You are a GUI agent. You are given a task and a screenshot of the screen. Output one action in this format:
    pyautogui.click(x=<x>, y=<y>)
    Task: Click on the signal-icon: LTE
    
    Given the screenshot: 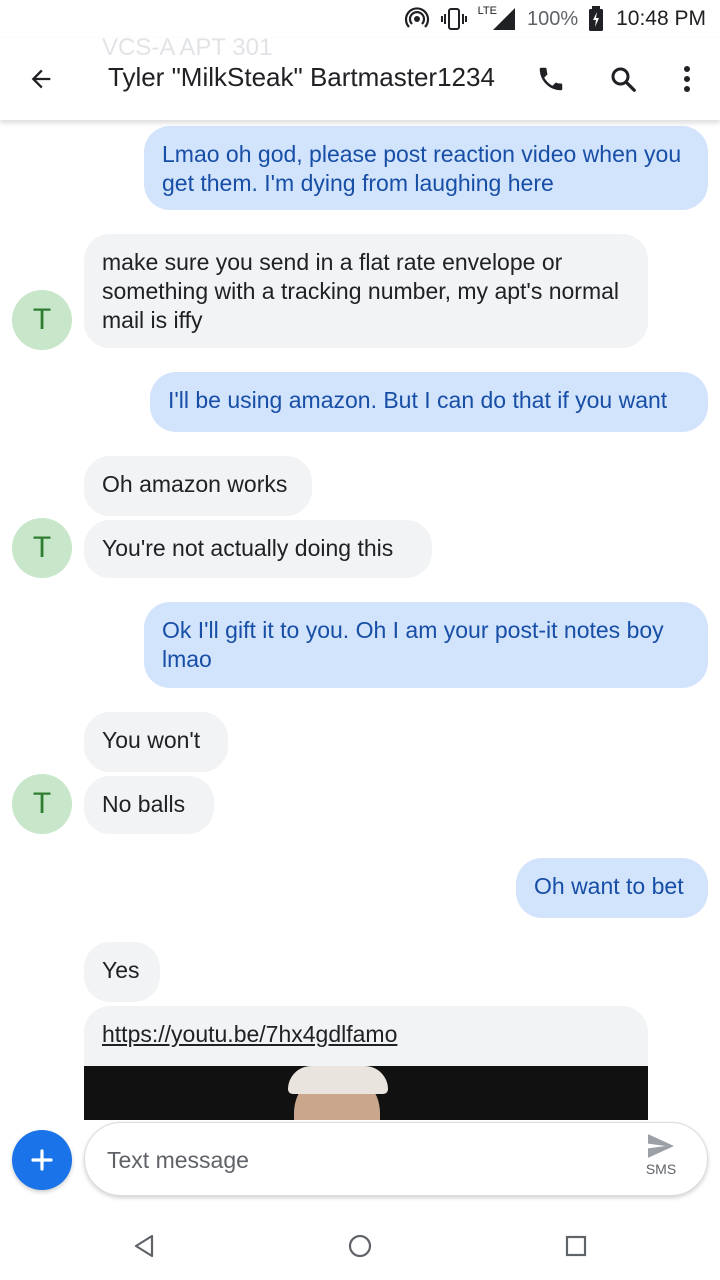 What is the action you would take?
    pyautogui.click(x=497, y=18)
    